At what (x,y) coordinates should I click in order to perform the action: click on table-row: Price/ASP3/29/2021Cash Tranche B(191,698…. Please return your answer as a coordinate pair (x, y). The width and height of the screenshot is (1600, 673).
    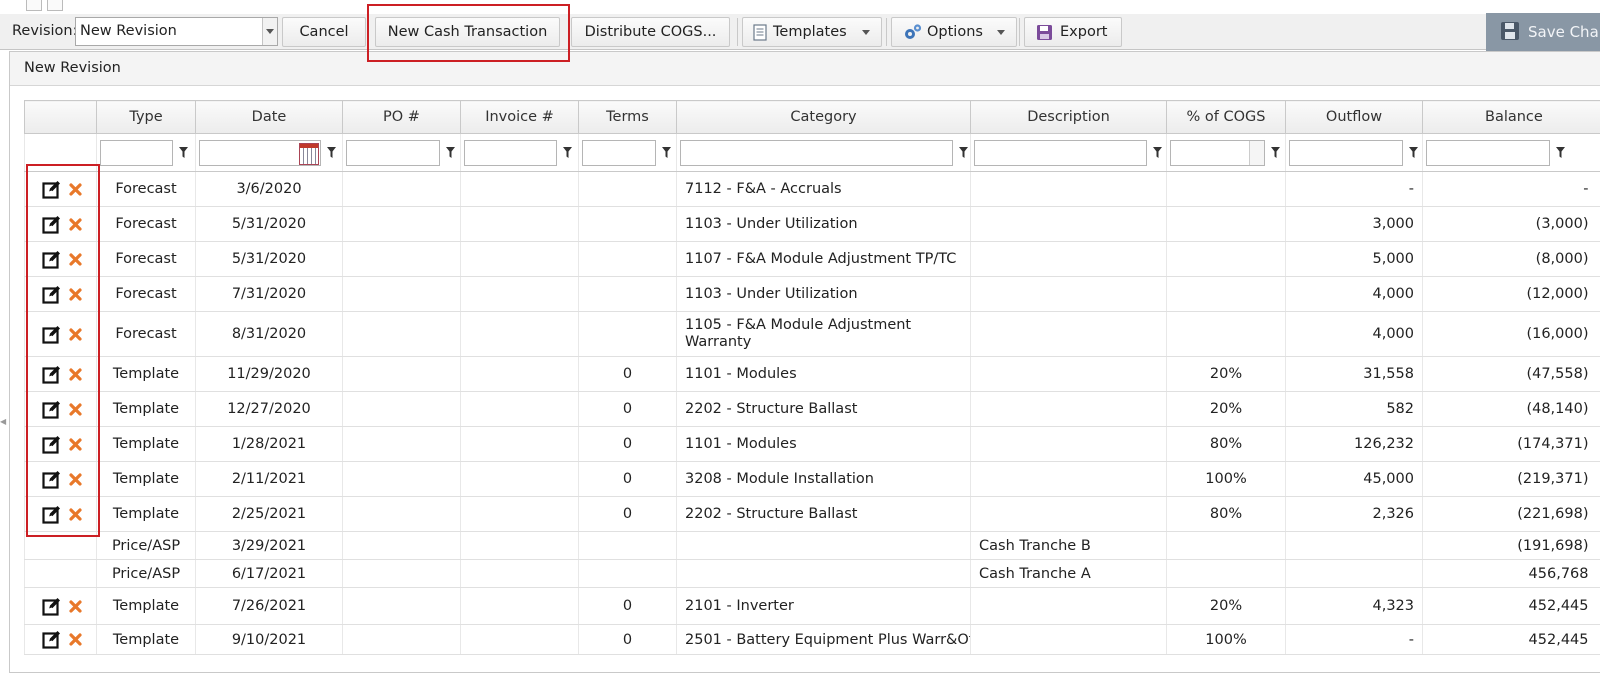
    Looking at the image, I should click on (812, 546).